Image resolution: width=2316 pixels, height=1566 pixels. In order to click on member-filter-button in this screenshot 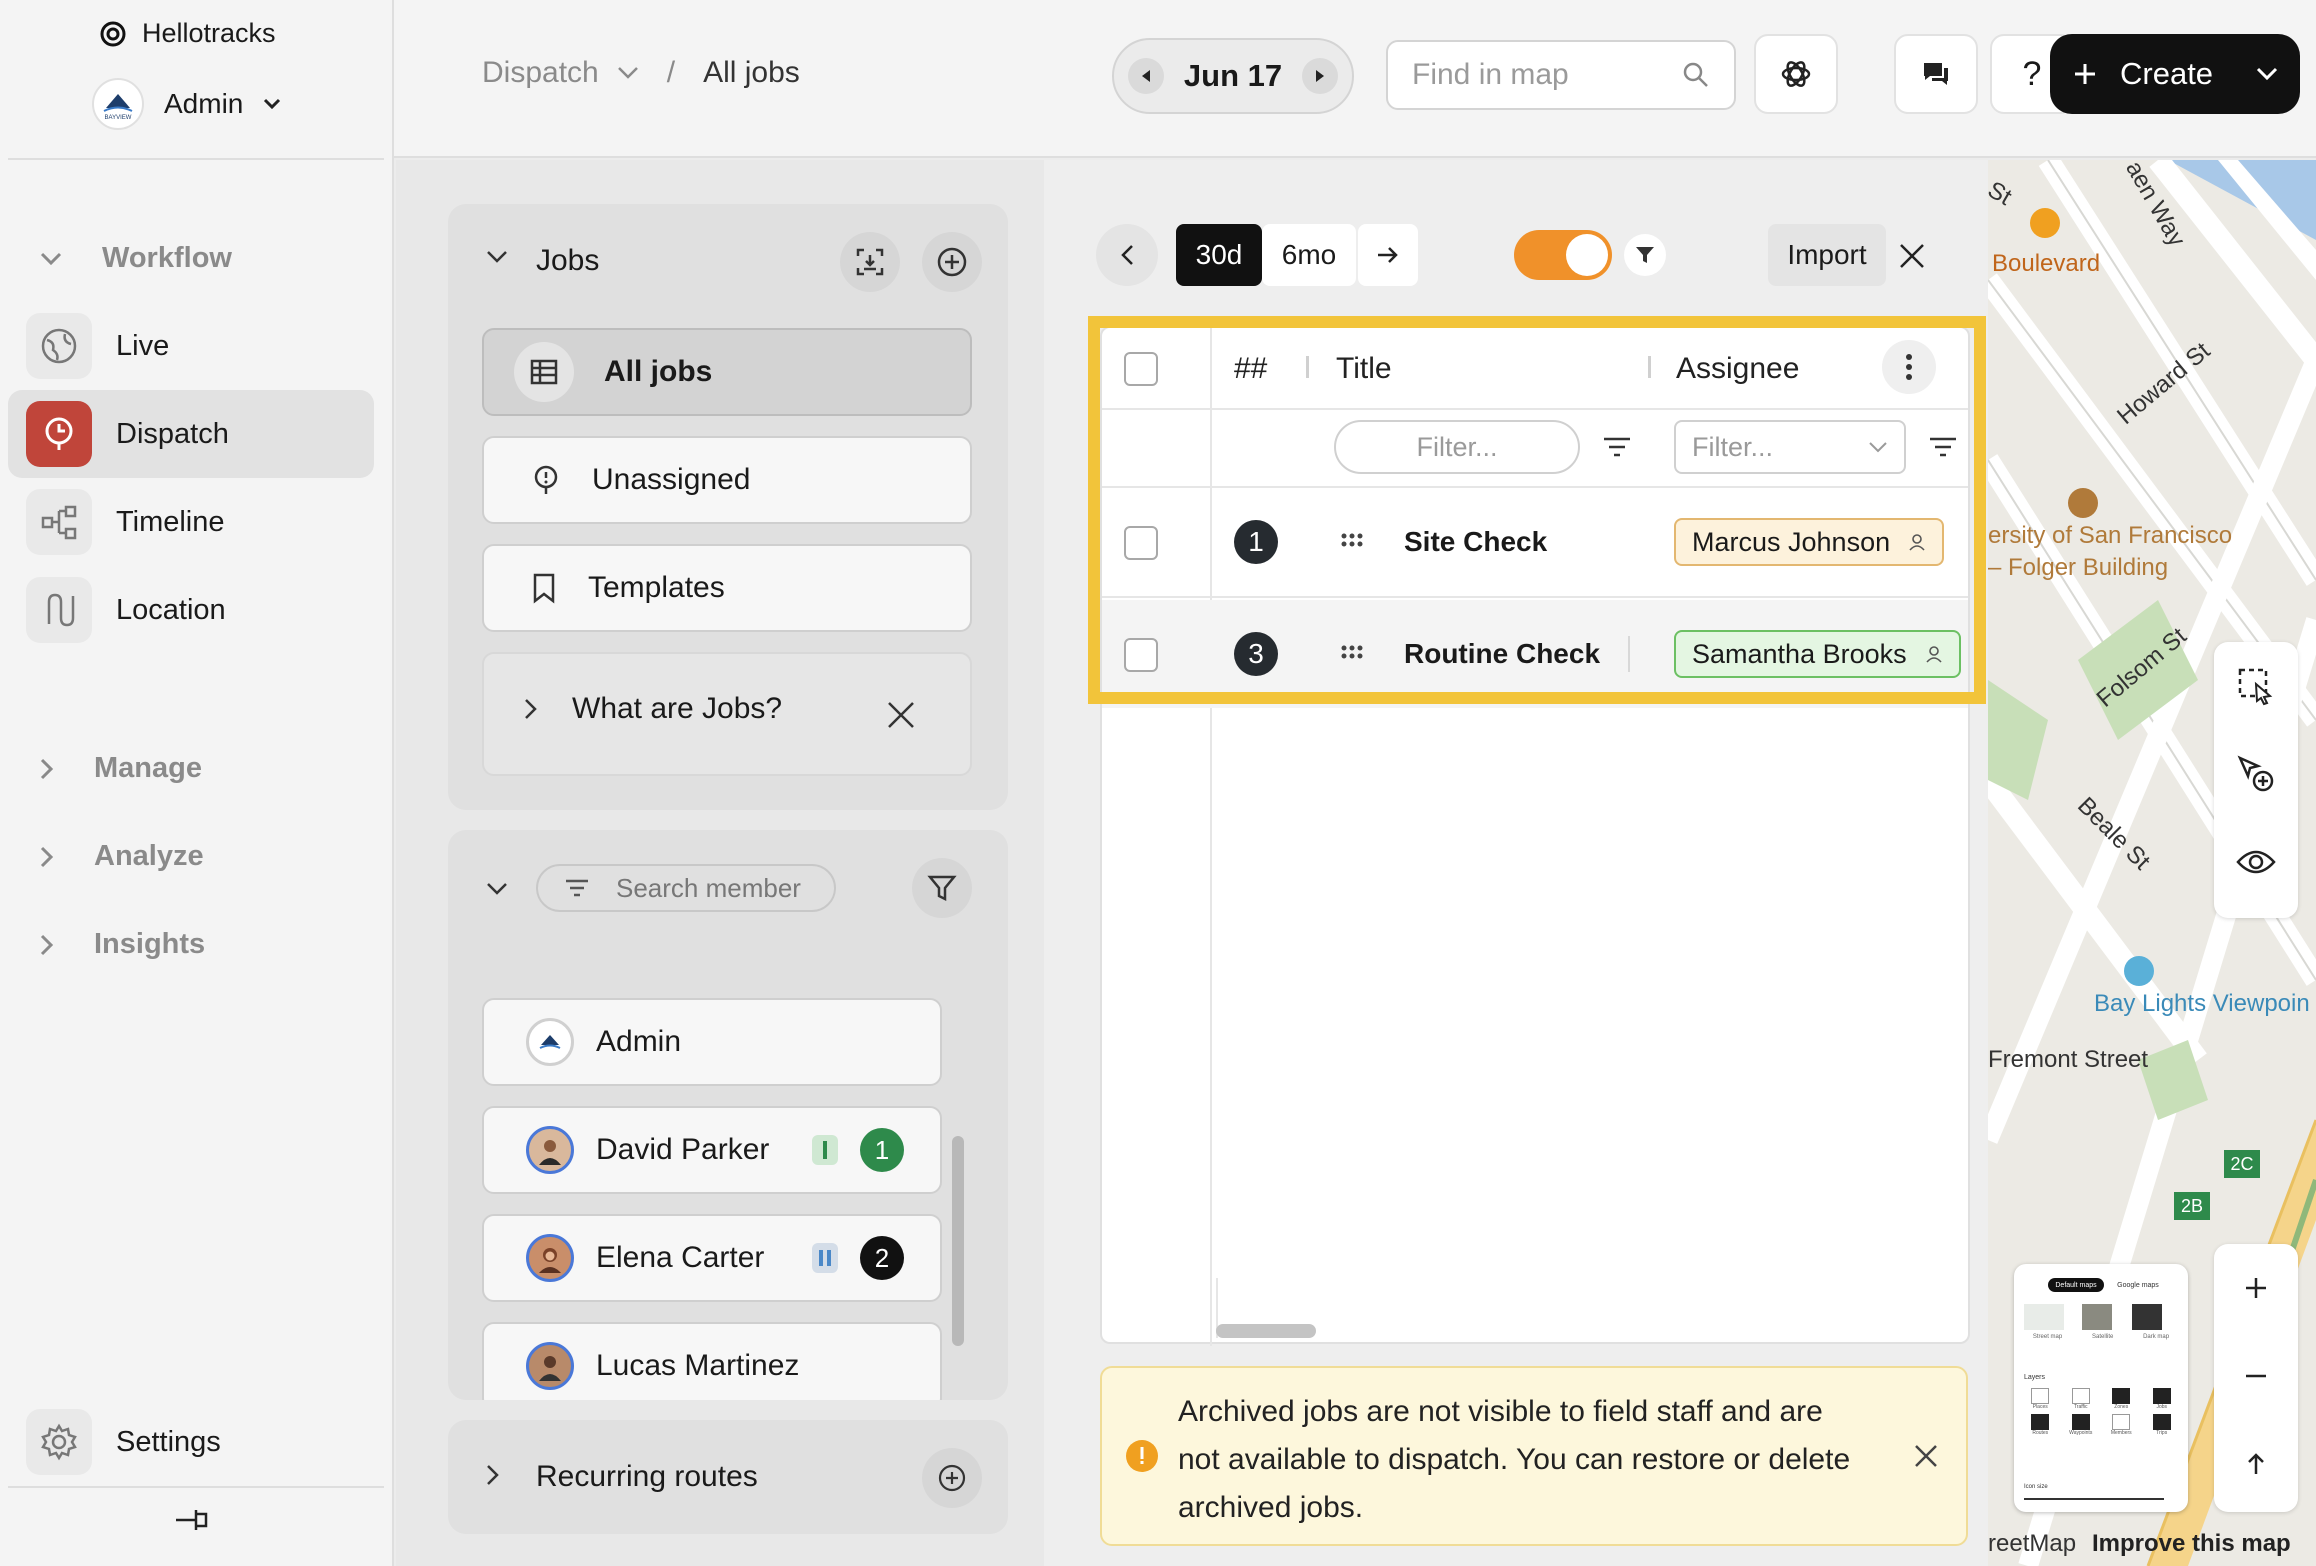, I will do `click(942, 888)`.